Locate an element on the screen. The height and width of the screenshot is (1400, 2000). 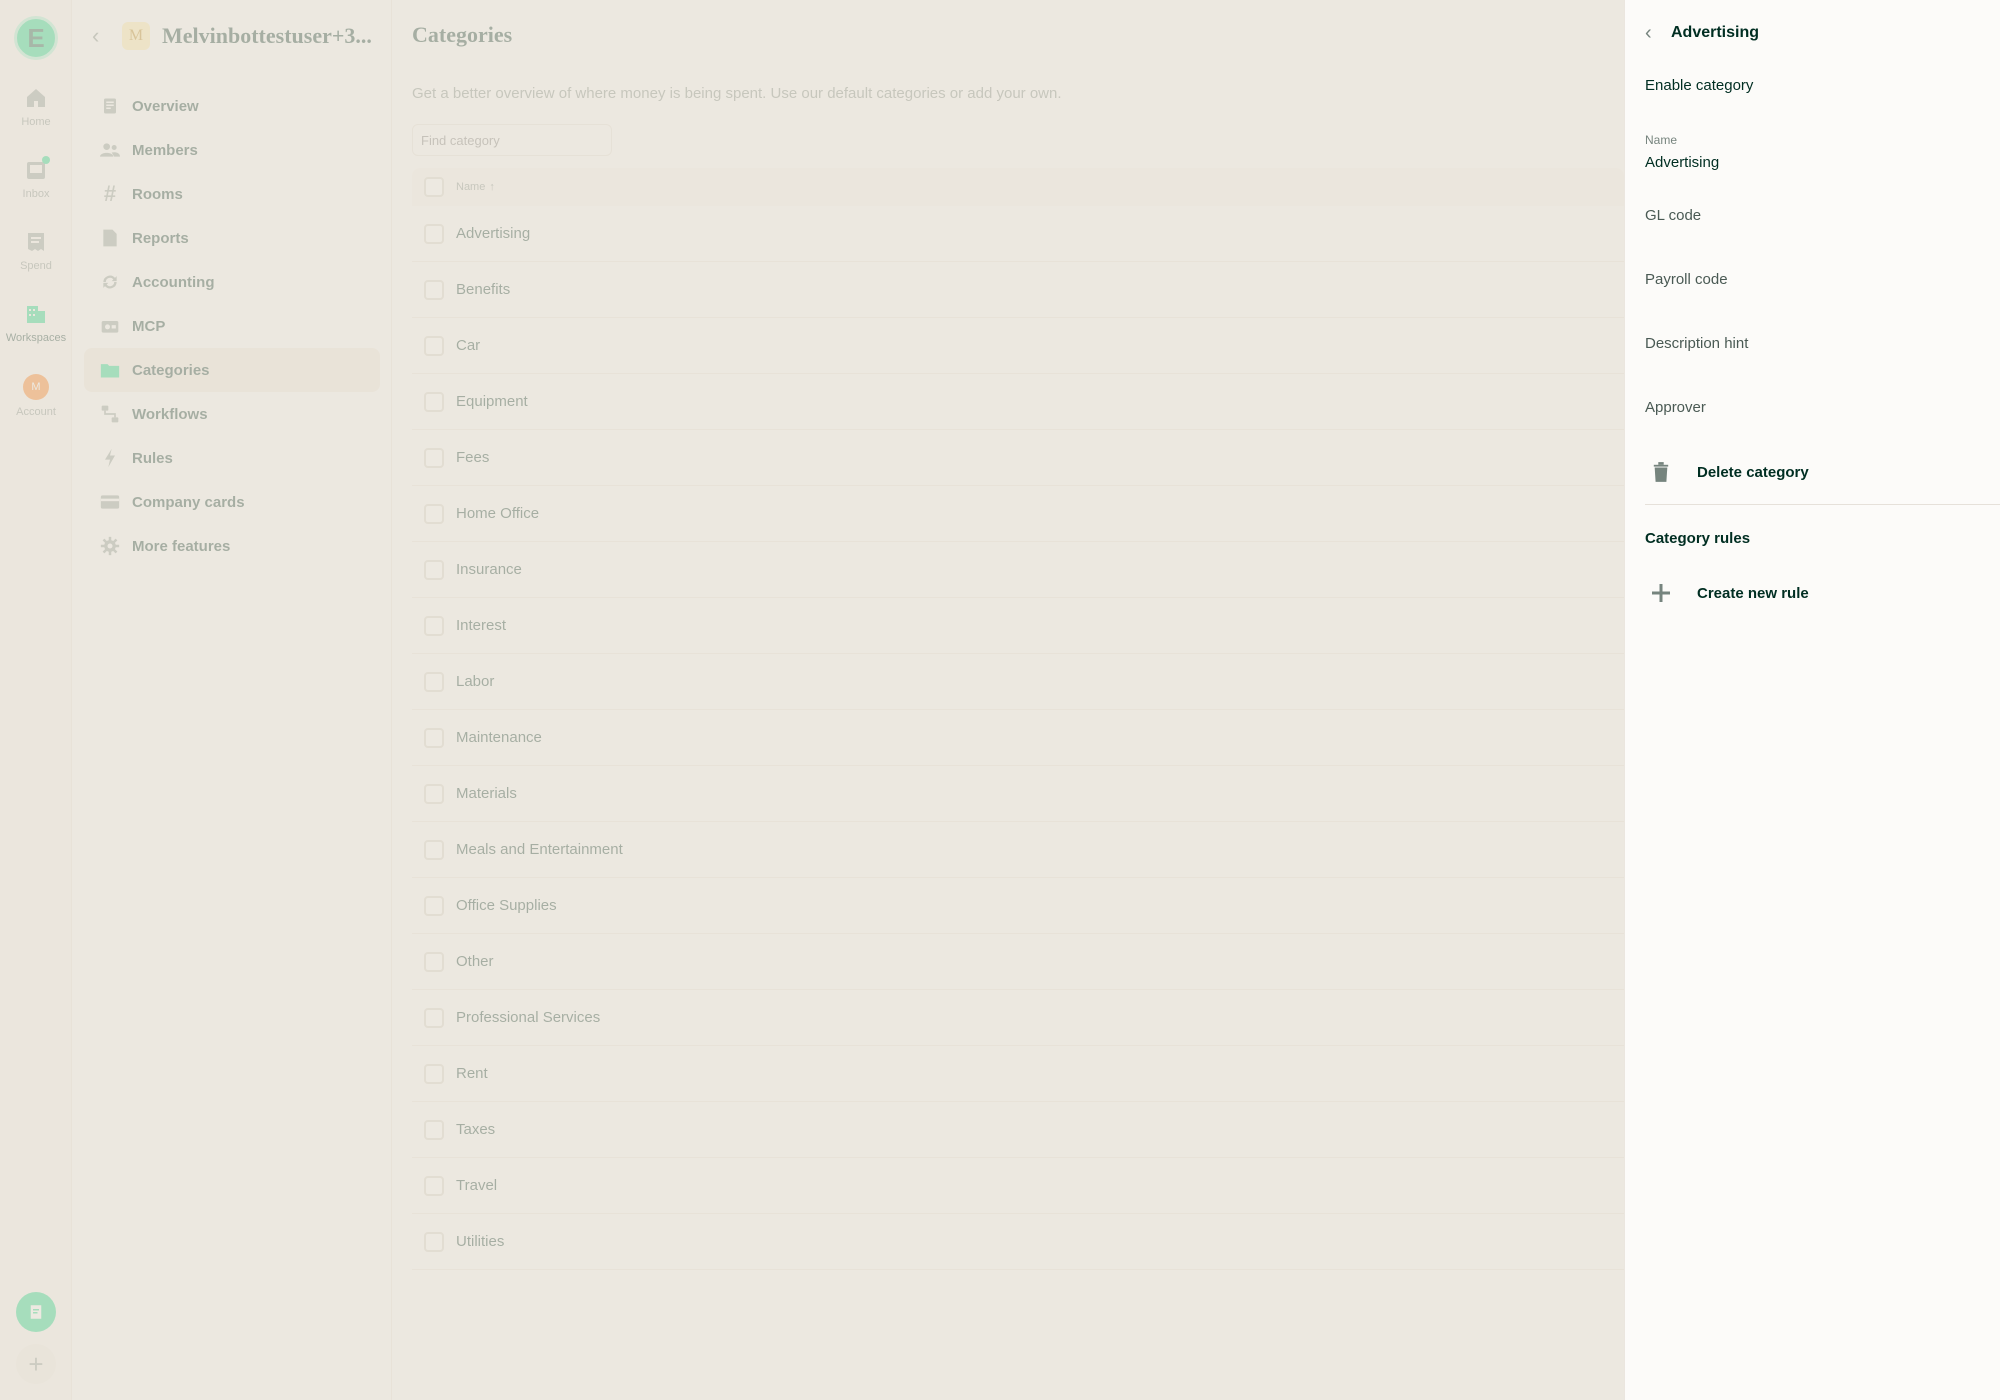
table-row: Travel is located at coordinates (1018, 1186).